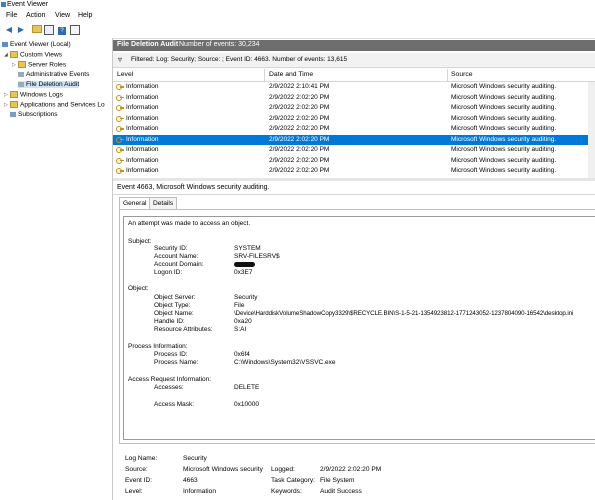 This screenshot has width=595, height=500. Describe the element at coordinates (462, 74) in the screenshot. I see `column-source: Source` at that location.